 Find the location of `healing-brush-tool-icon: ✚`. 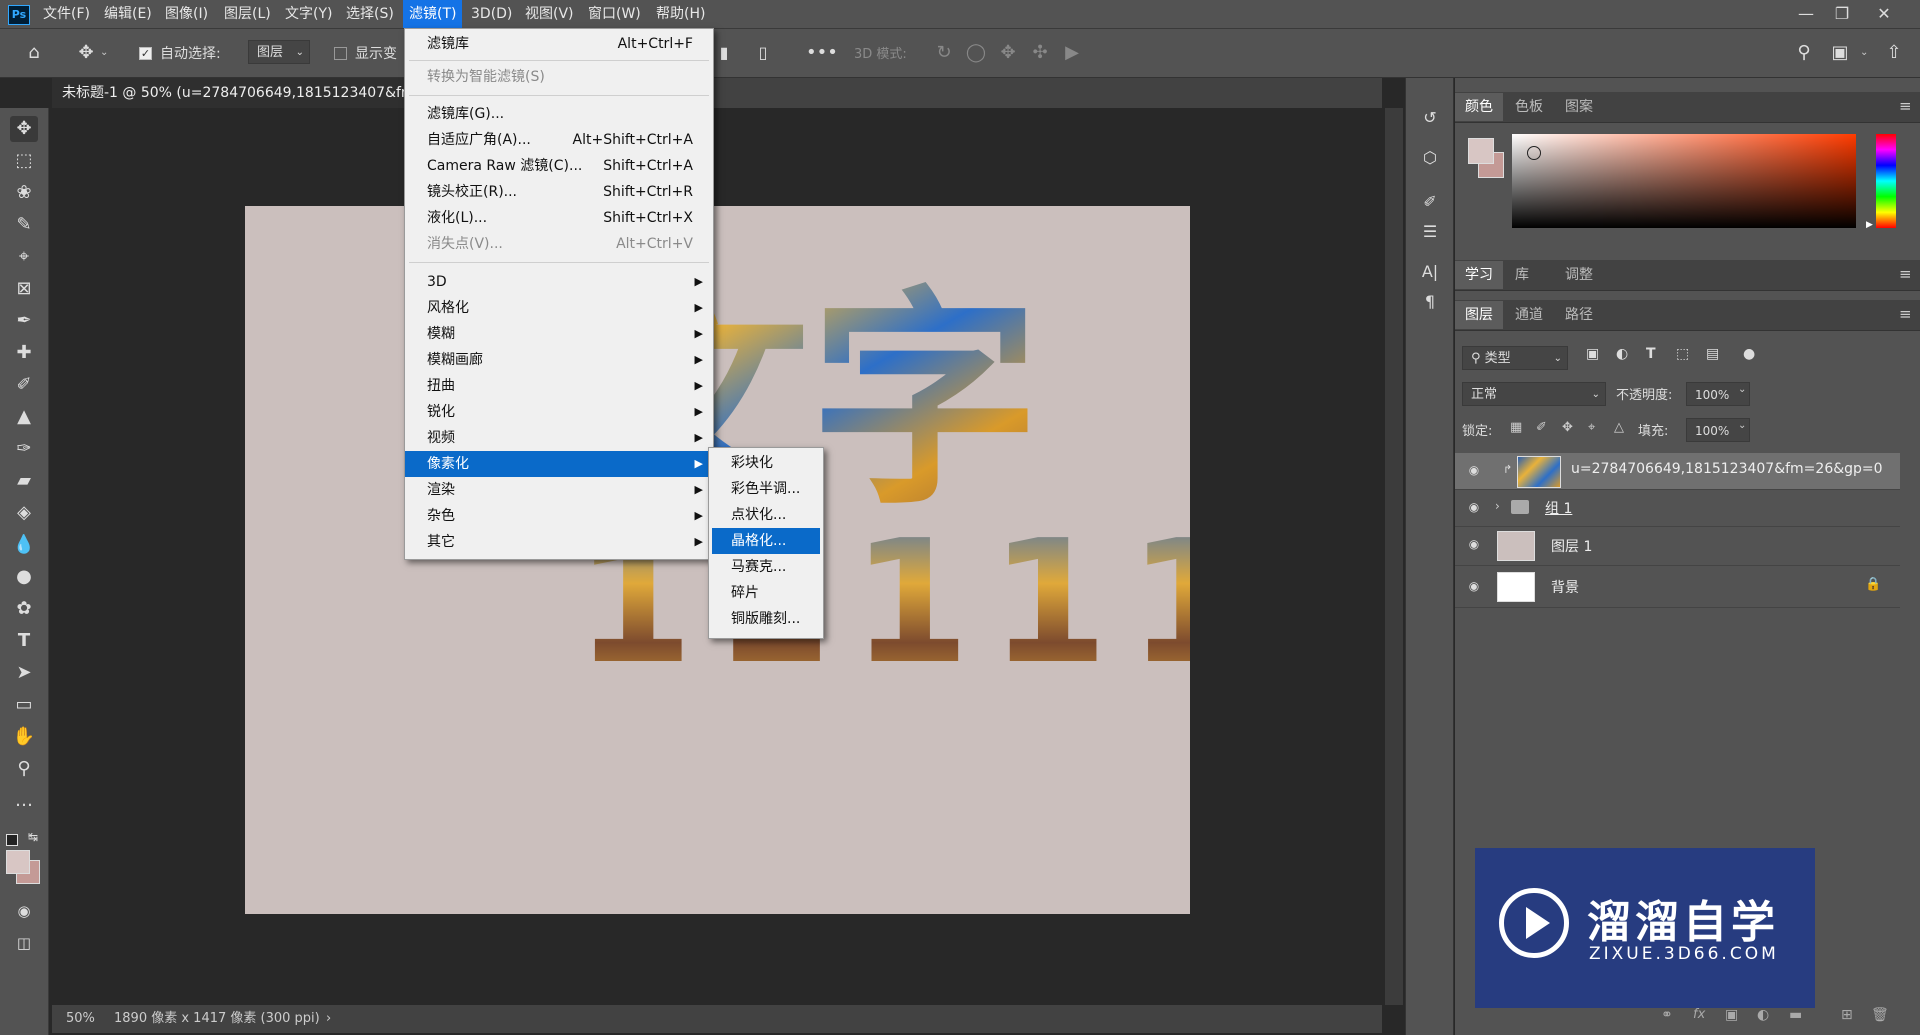

healing-brush-tool-icon: ✚ is located at coordinates (24, 353).